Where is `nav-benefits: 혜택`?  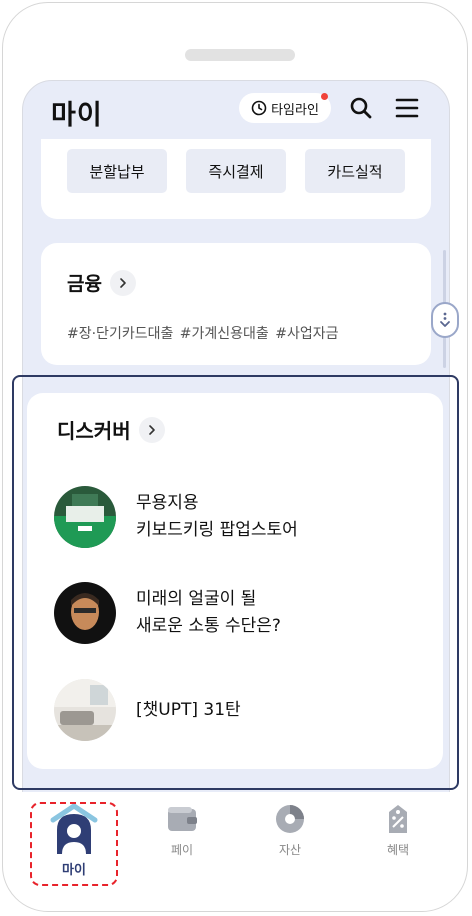 nav-benefits: 혜택 is located at coordinates (398, 830).